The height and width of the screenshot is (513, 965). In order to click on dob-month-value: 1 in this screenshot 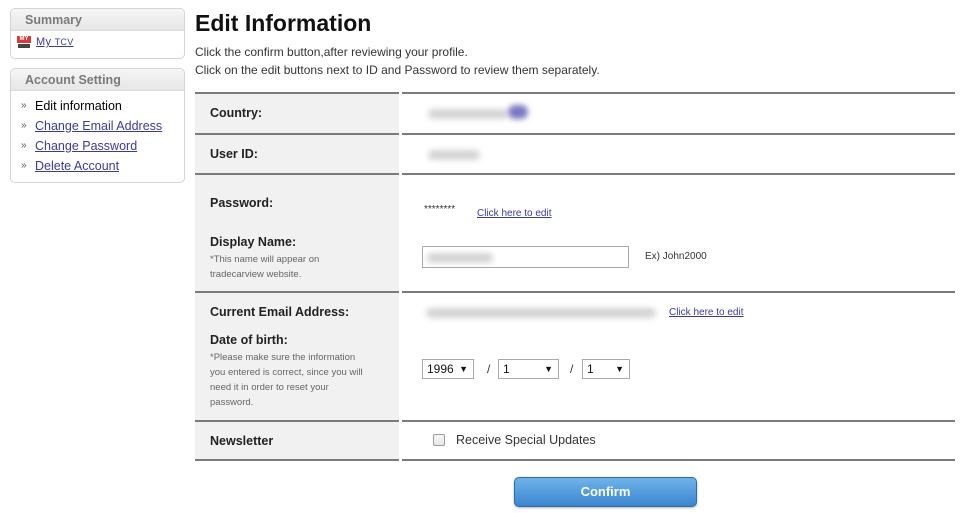, I will do `click(506, 369)`.